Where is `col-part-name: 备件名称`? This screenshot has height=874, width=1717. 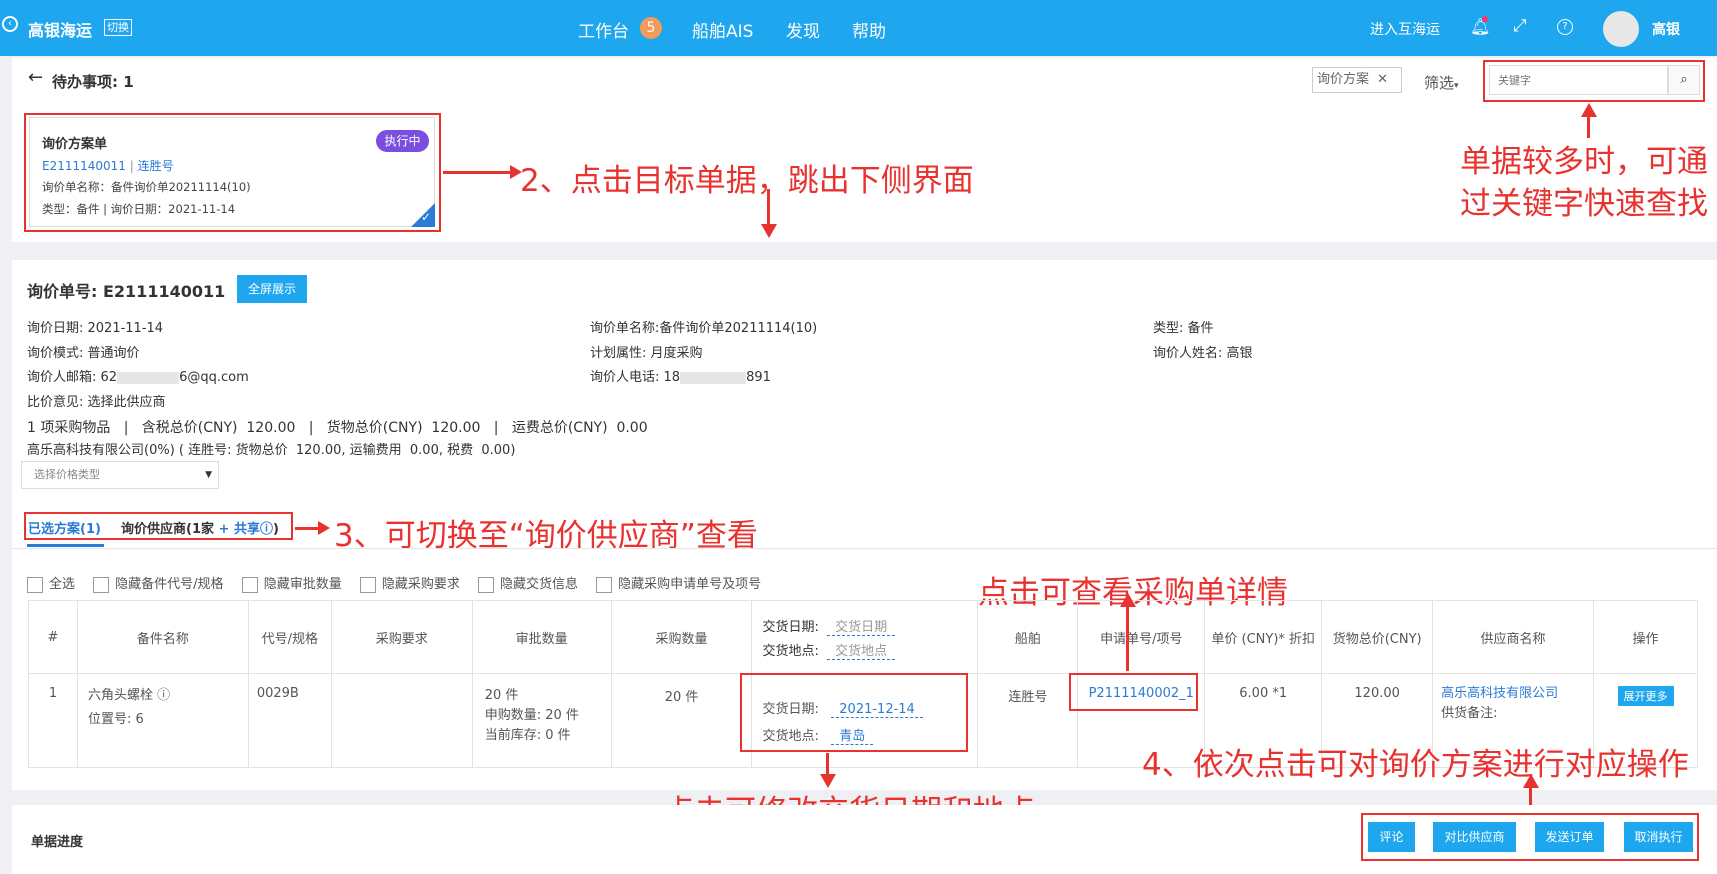 col-part-name: 备件名称 is located at coordinates (162, 637).